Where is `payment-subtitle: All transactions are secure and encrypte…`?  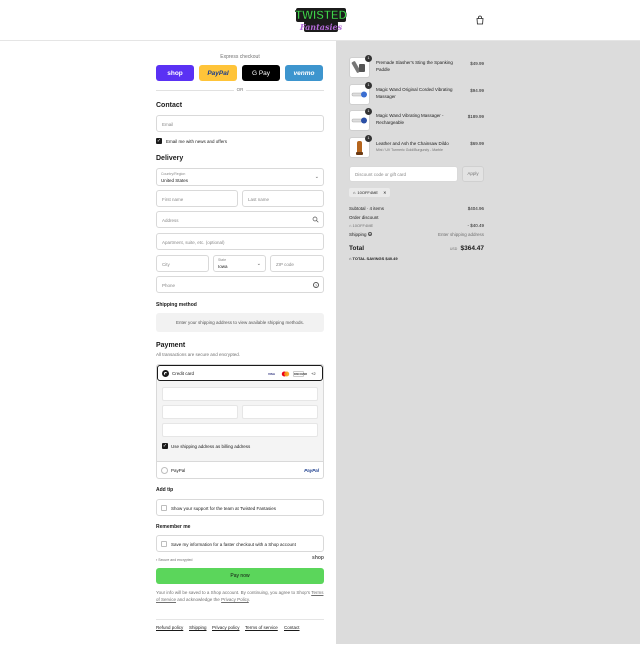 payment-subtitle: All transactions are secure and encrypte… is located at coordinates (198, 354).